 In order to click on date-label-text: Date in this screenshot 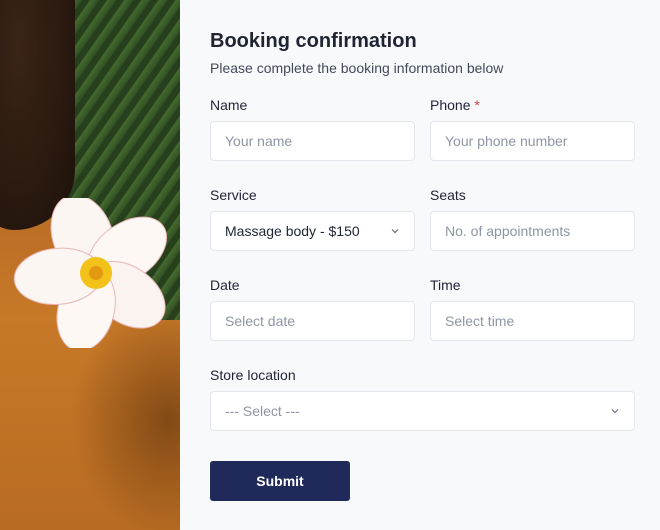, I will do `click(225, 285)`.